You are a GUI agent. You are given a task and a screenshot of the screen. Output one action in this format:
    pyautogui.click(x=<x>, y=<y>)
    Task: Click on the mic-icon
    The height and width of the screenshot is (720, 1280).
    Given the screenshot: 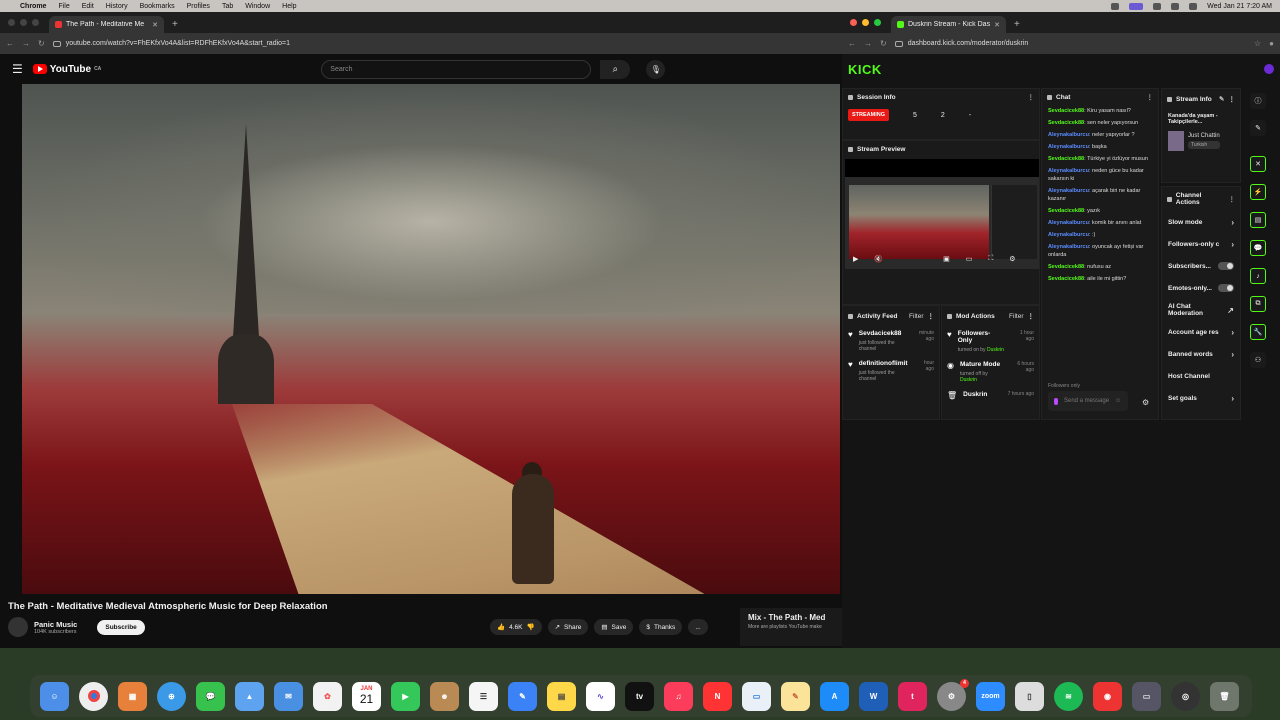 What is the action you would take?
    pyautogui.click(x=1056, y=401)
    